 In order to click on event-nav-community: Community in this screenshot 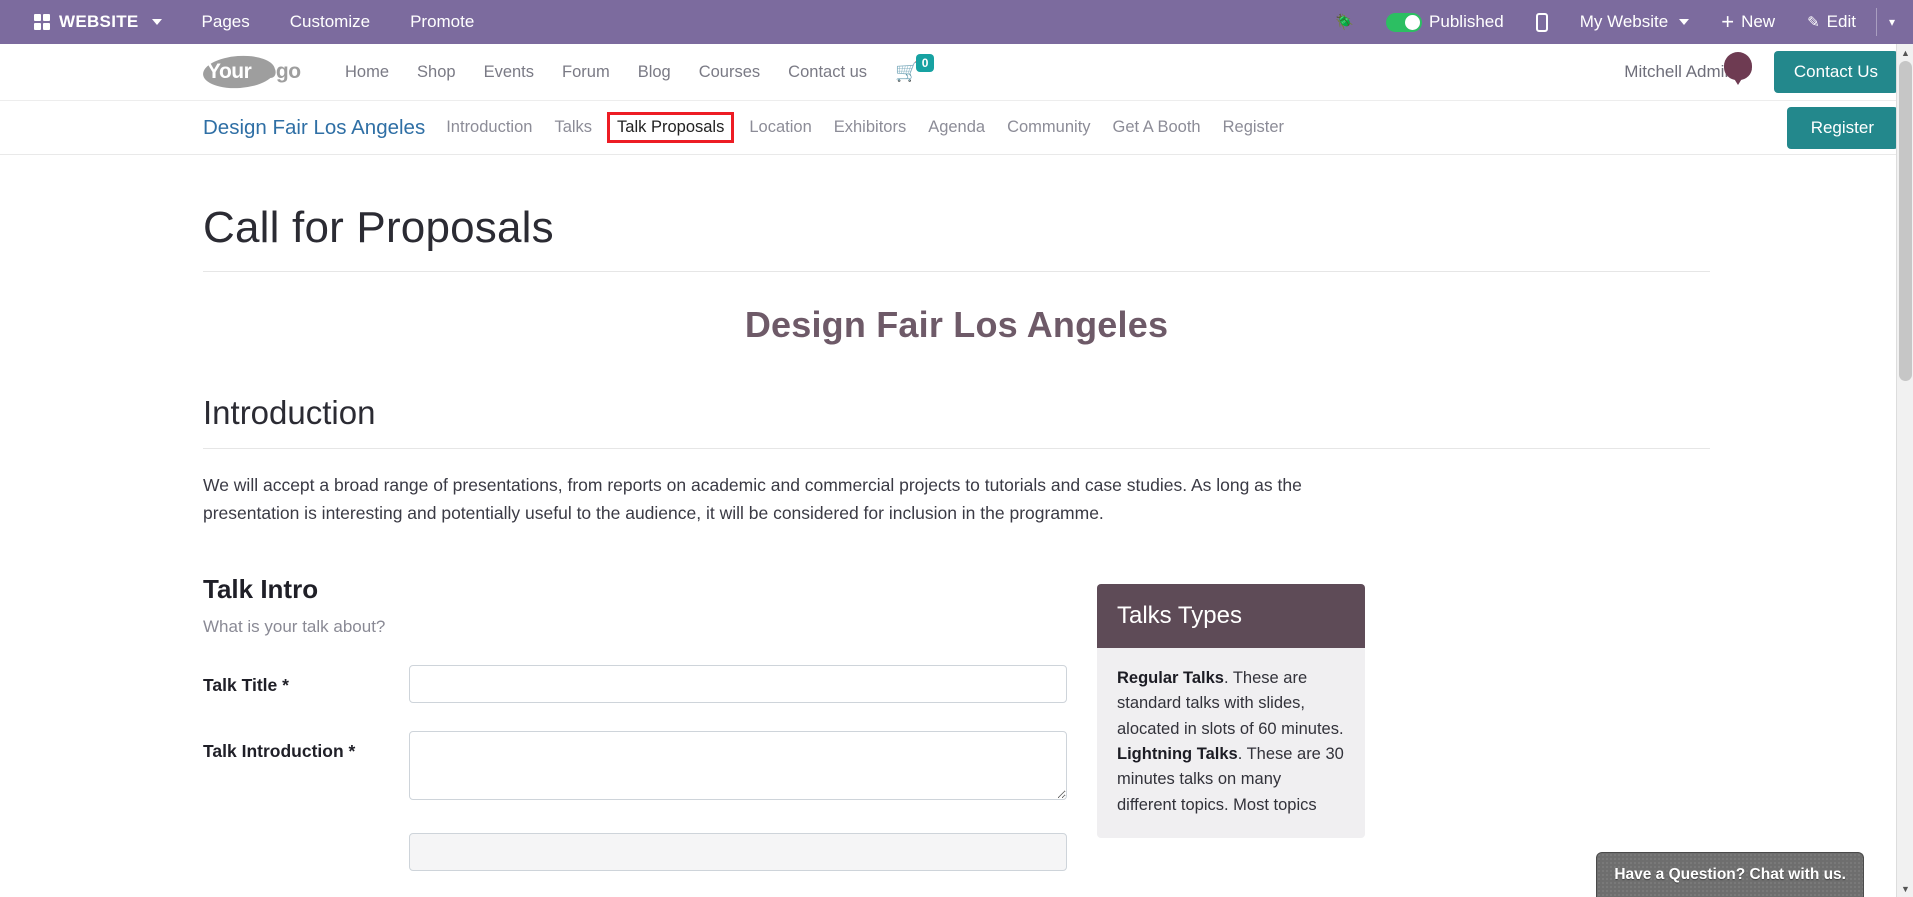, I will do `click(1048, 127)`.